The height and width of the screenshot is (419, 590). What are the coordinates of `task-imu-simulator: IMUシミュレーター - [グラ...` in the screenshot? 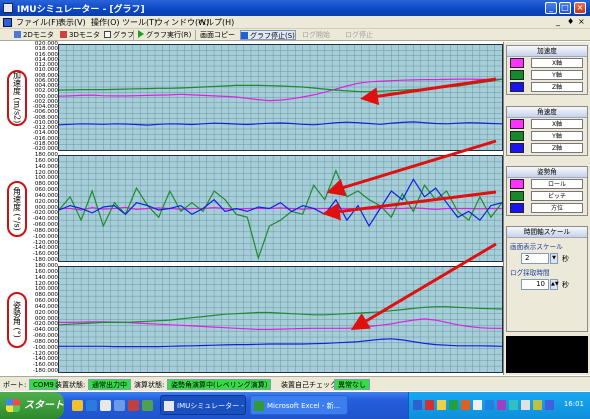 It's located at (203, 405).